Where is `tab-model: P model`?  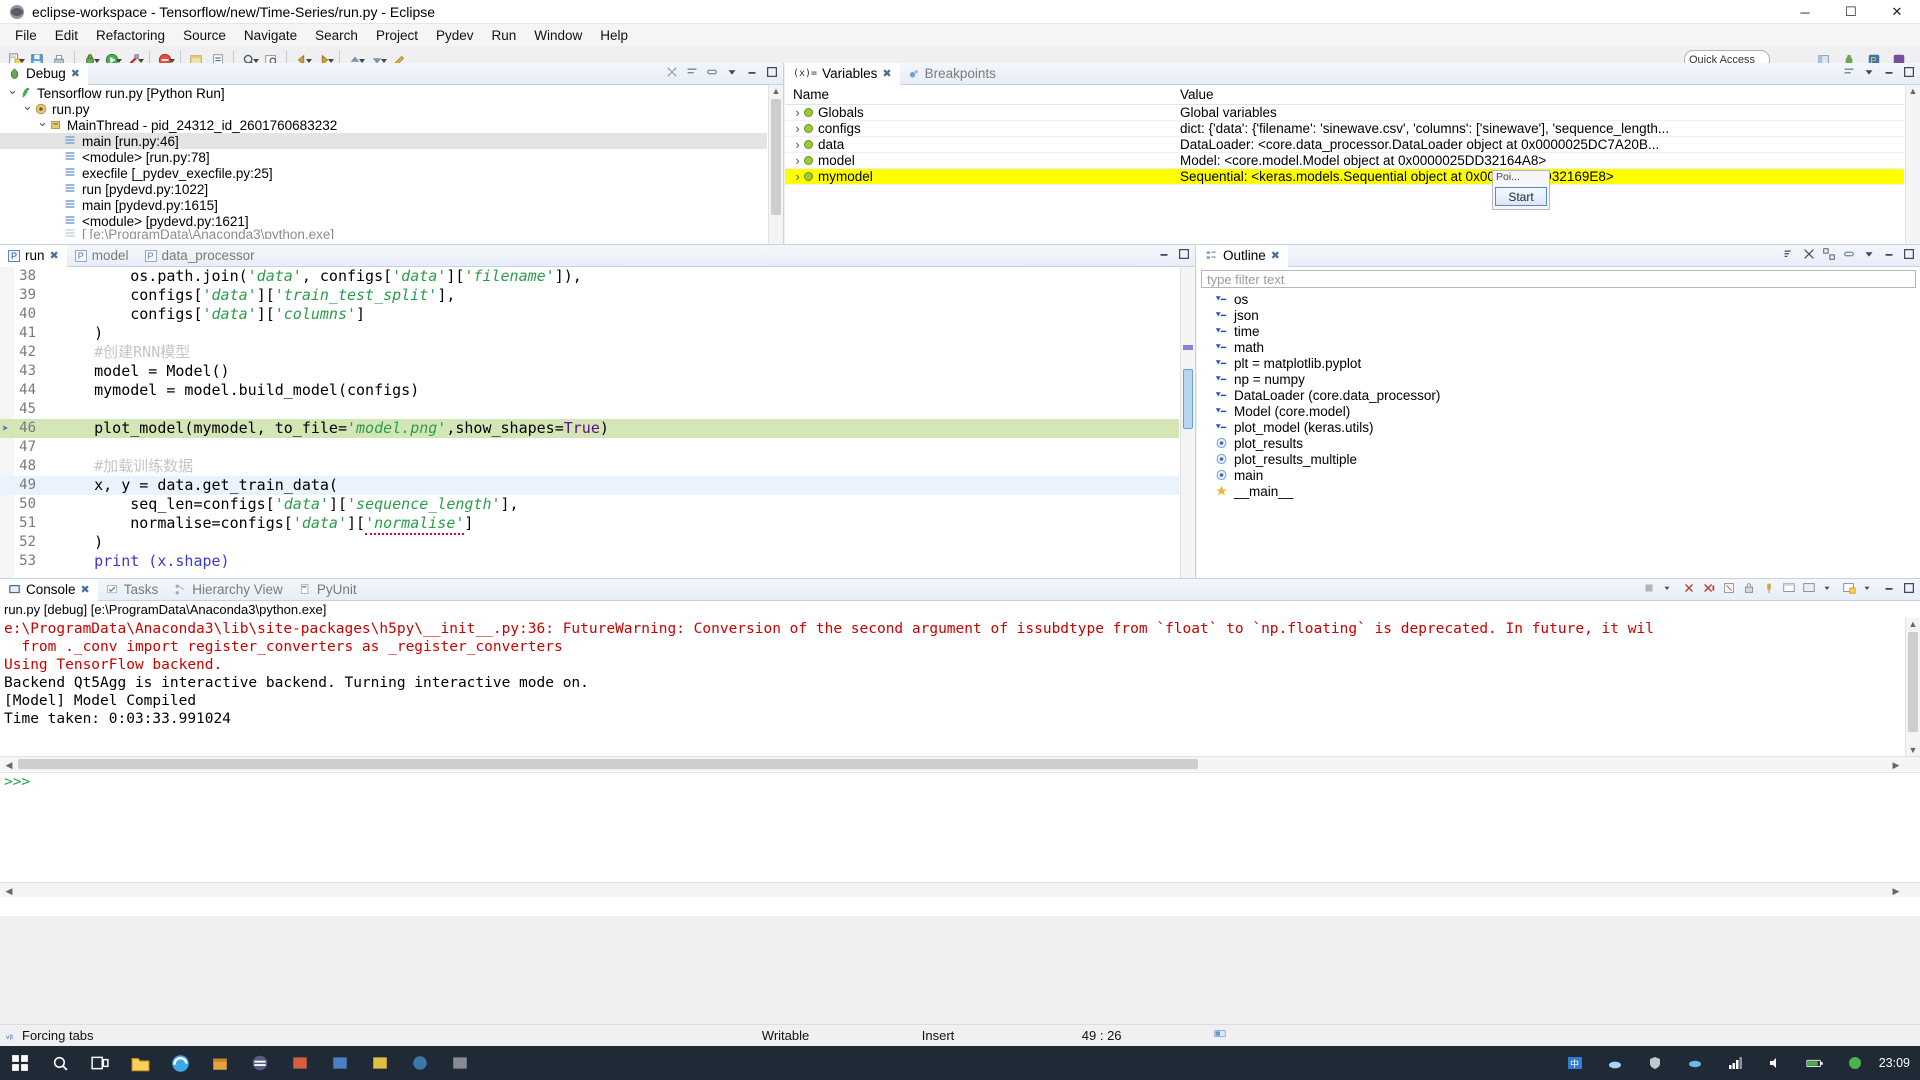 tab-model: P model is located at coordinates (102, 256).